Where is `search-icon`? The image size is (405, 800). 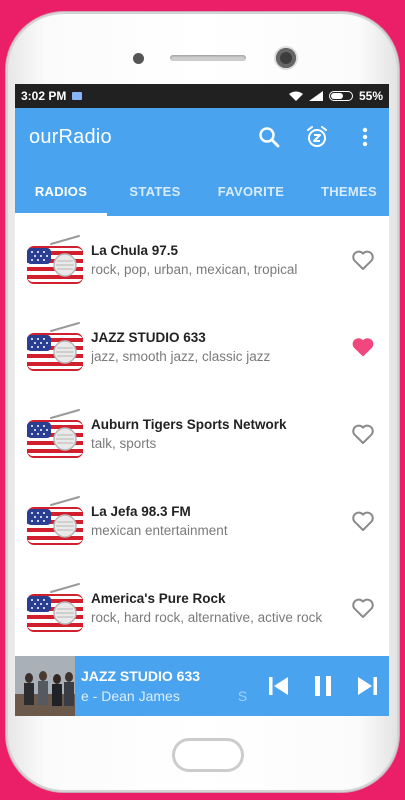 search-icon is located at coordinates (269, 137).